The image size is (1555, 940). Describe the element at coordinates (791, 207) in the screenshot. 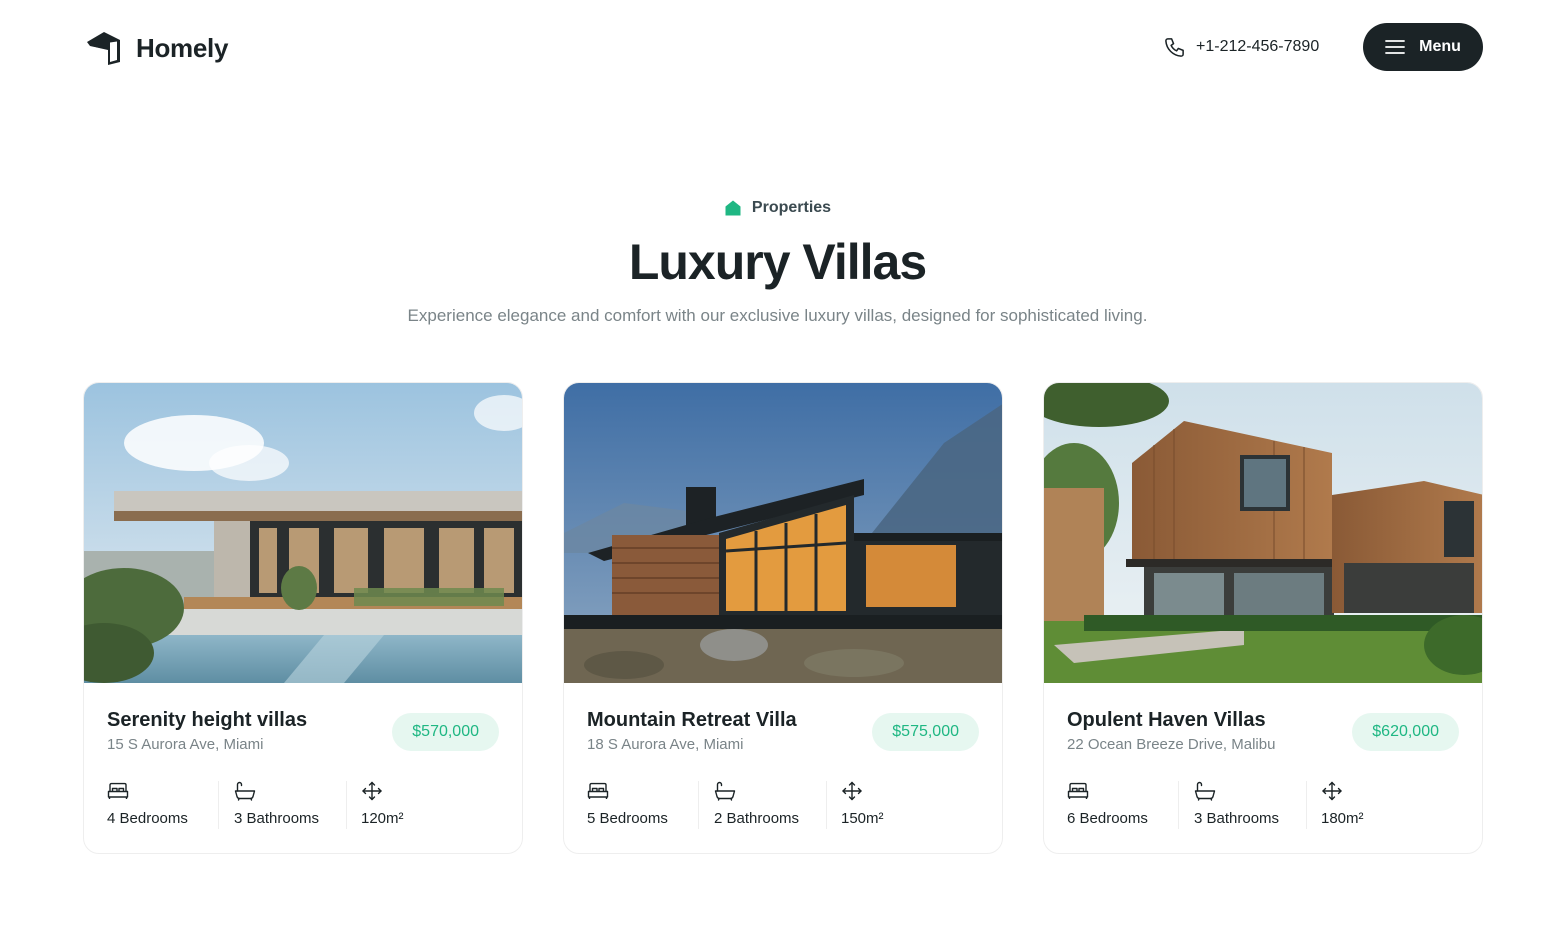

I see `eyebrow-label: Properties` at that location.